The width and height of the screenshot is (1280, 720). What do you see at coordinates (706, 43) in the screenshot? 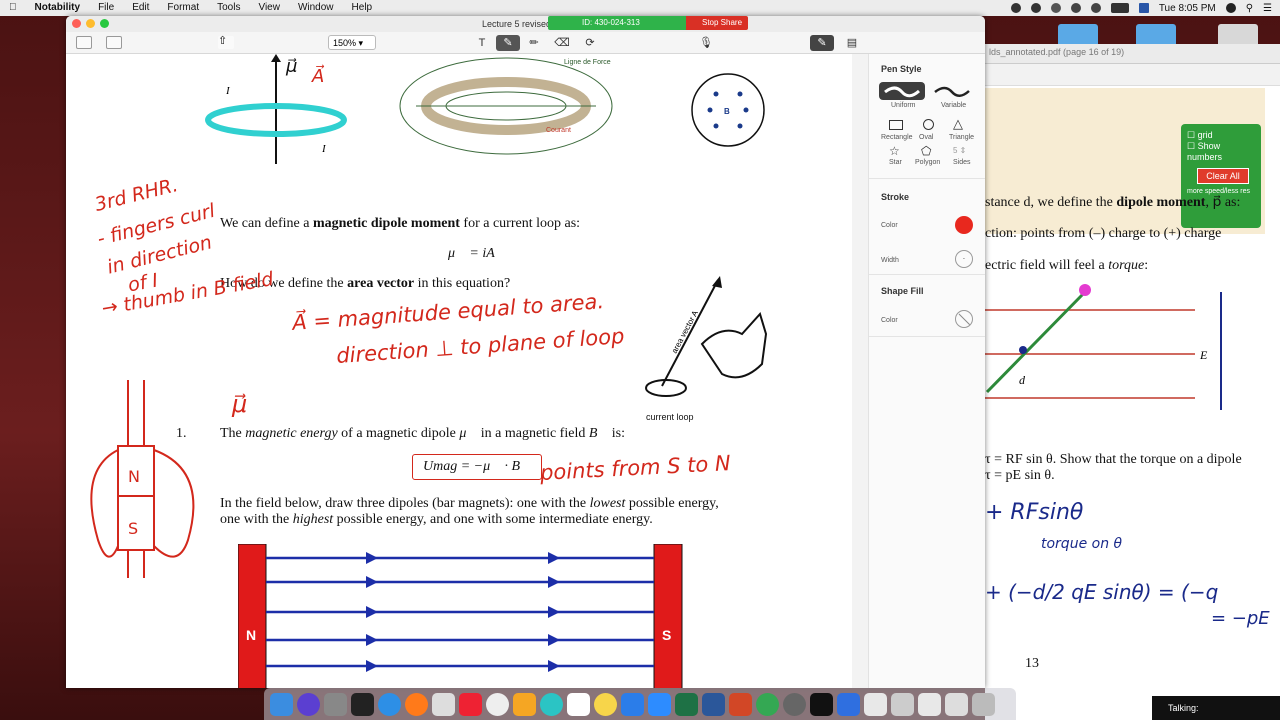
I see `microphone-icon: 🎙` at bounding box center [706, 43].